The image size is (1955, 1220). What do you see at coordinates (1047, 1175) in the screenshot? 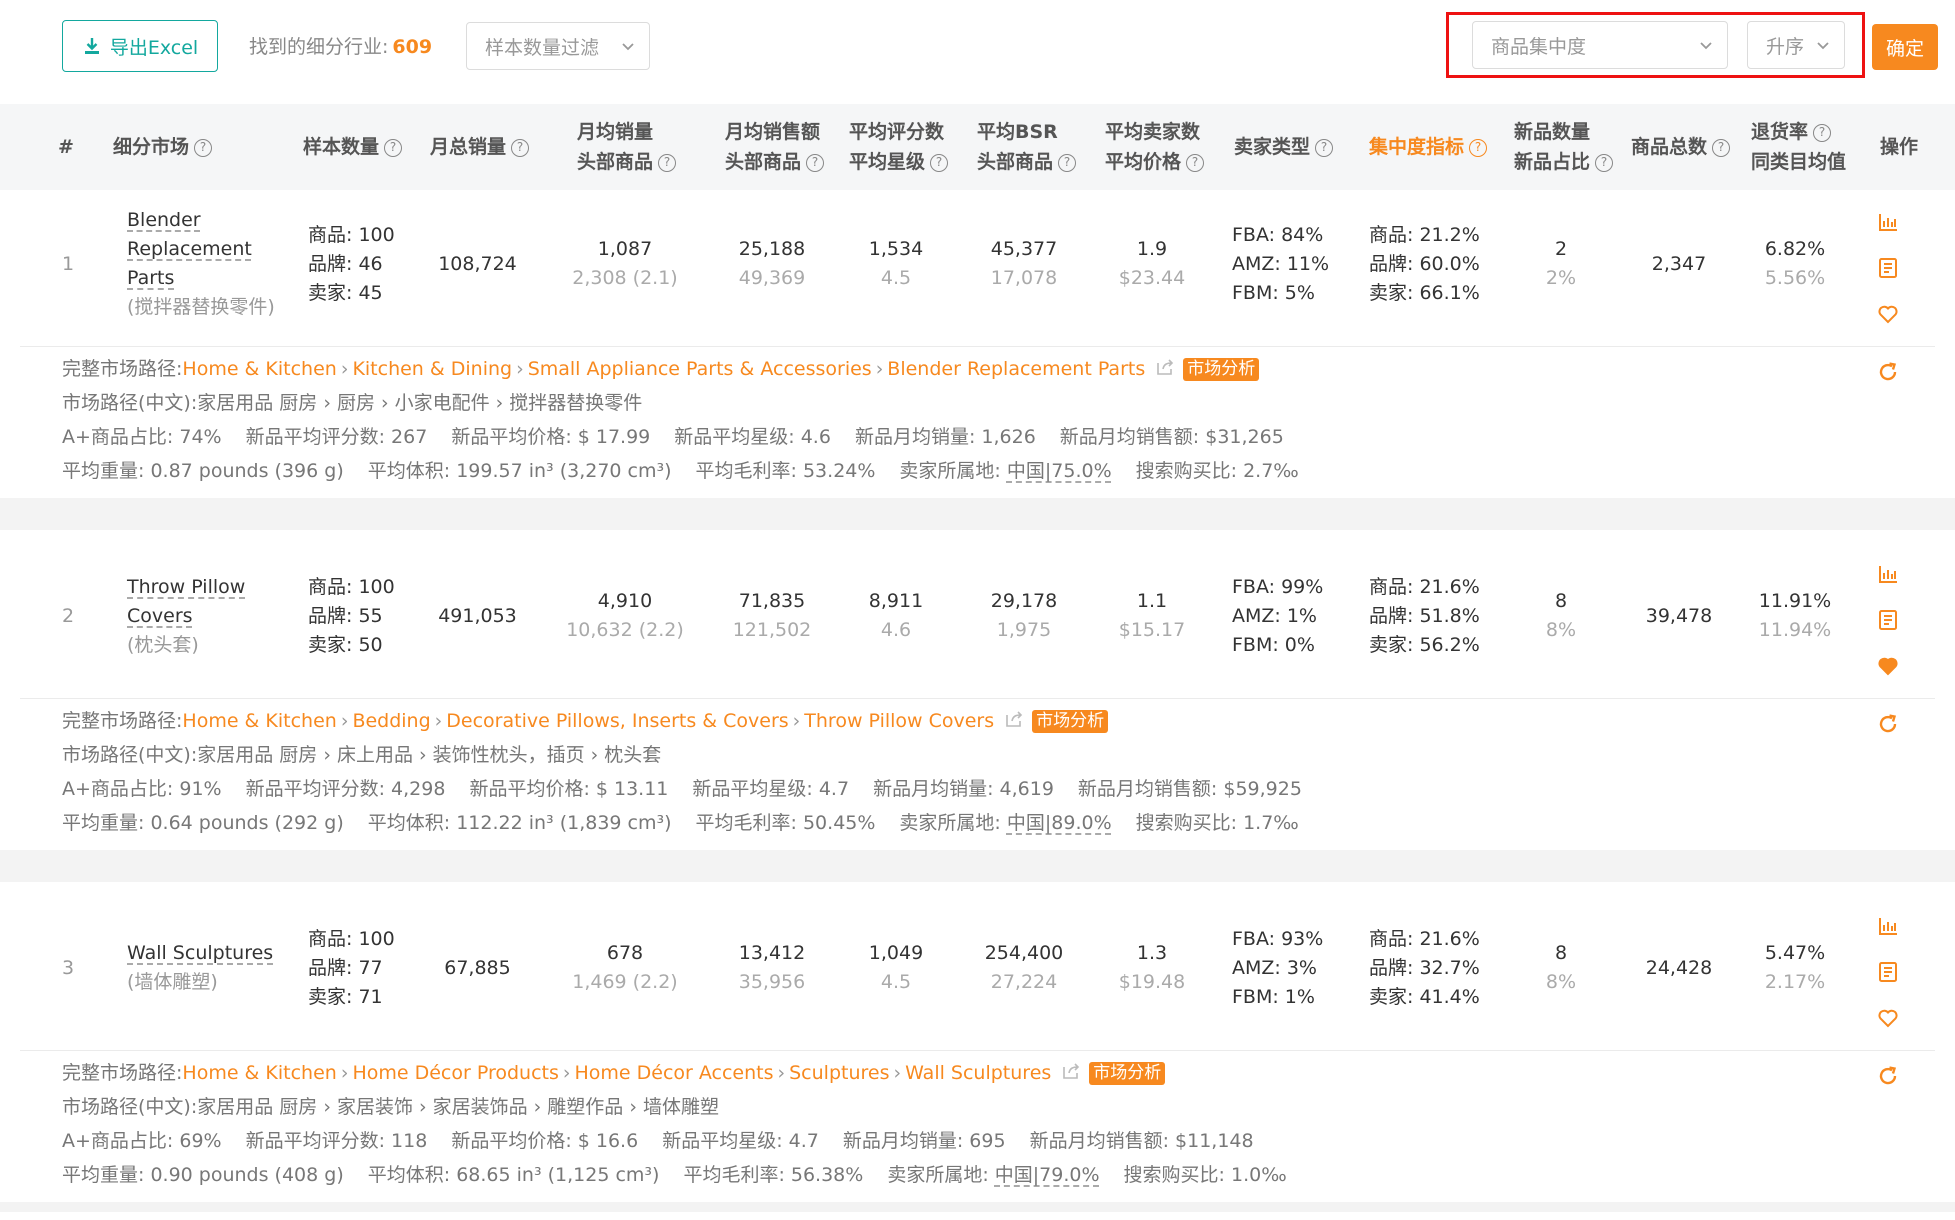
I see `seller-location: 中国|79.0%` at bounding box center [1047, 1175].